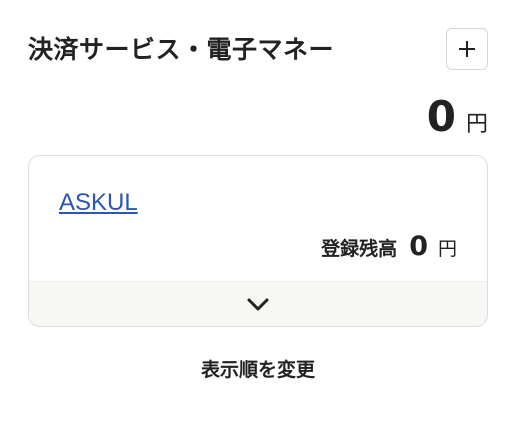 The width and height of the screenshot is (516, 421). What do you see at coordinates (476, 124) in the screenshot?
I see `total-unit: 円` at bounding box center [476, 124].